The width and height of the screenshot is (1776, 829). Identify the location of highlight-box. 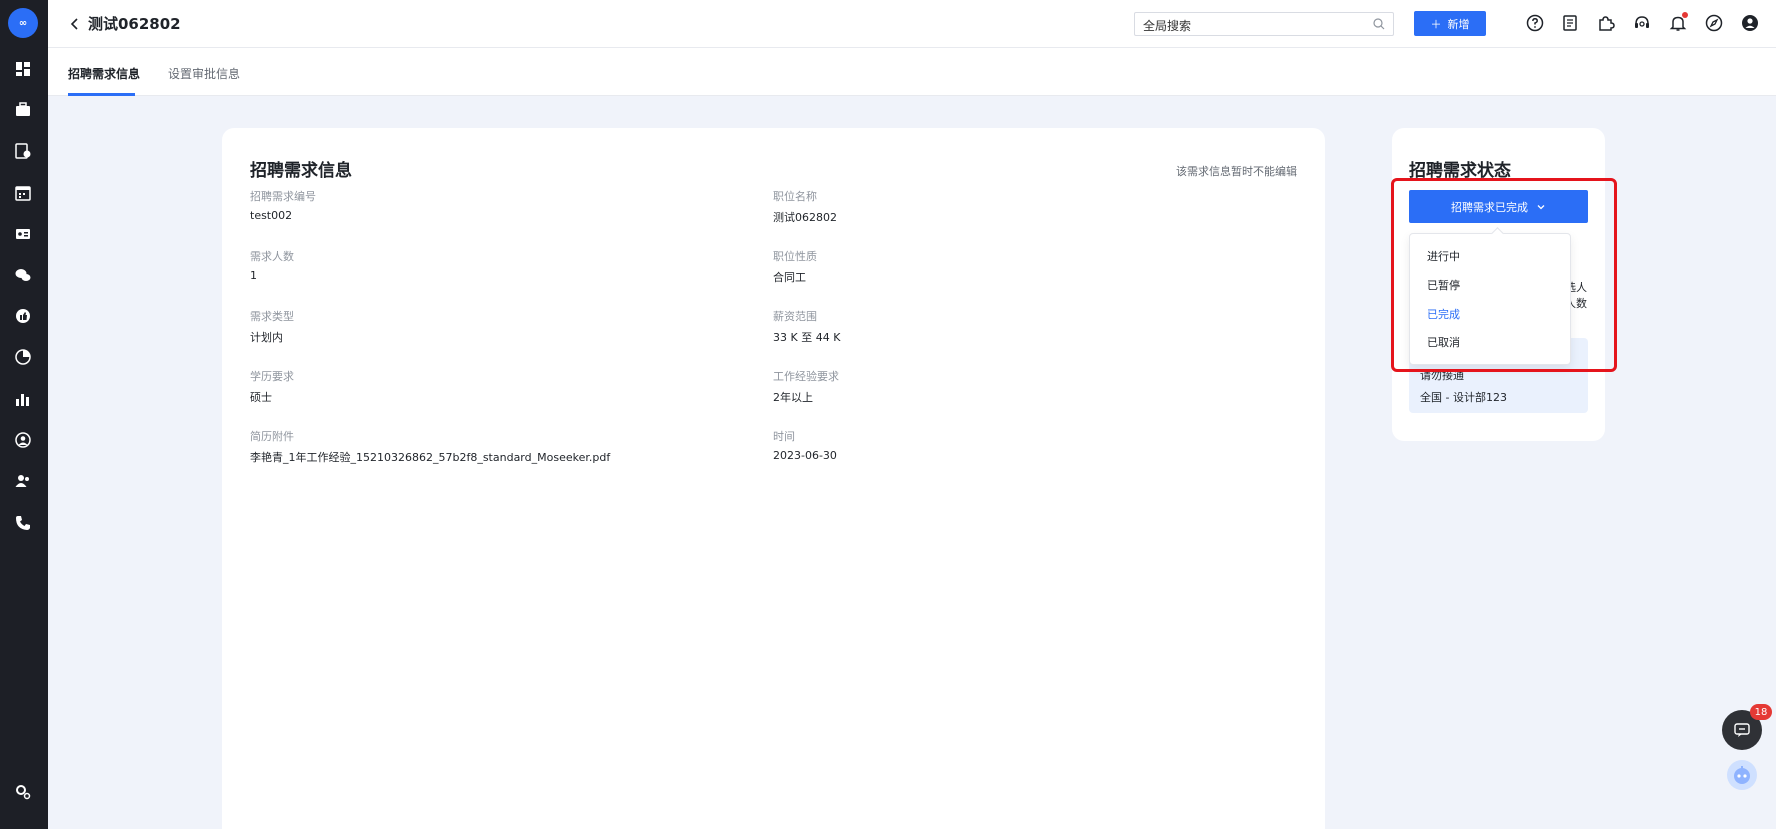
(1504, 275).